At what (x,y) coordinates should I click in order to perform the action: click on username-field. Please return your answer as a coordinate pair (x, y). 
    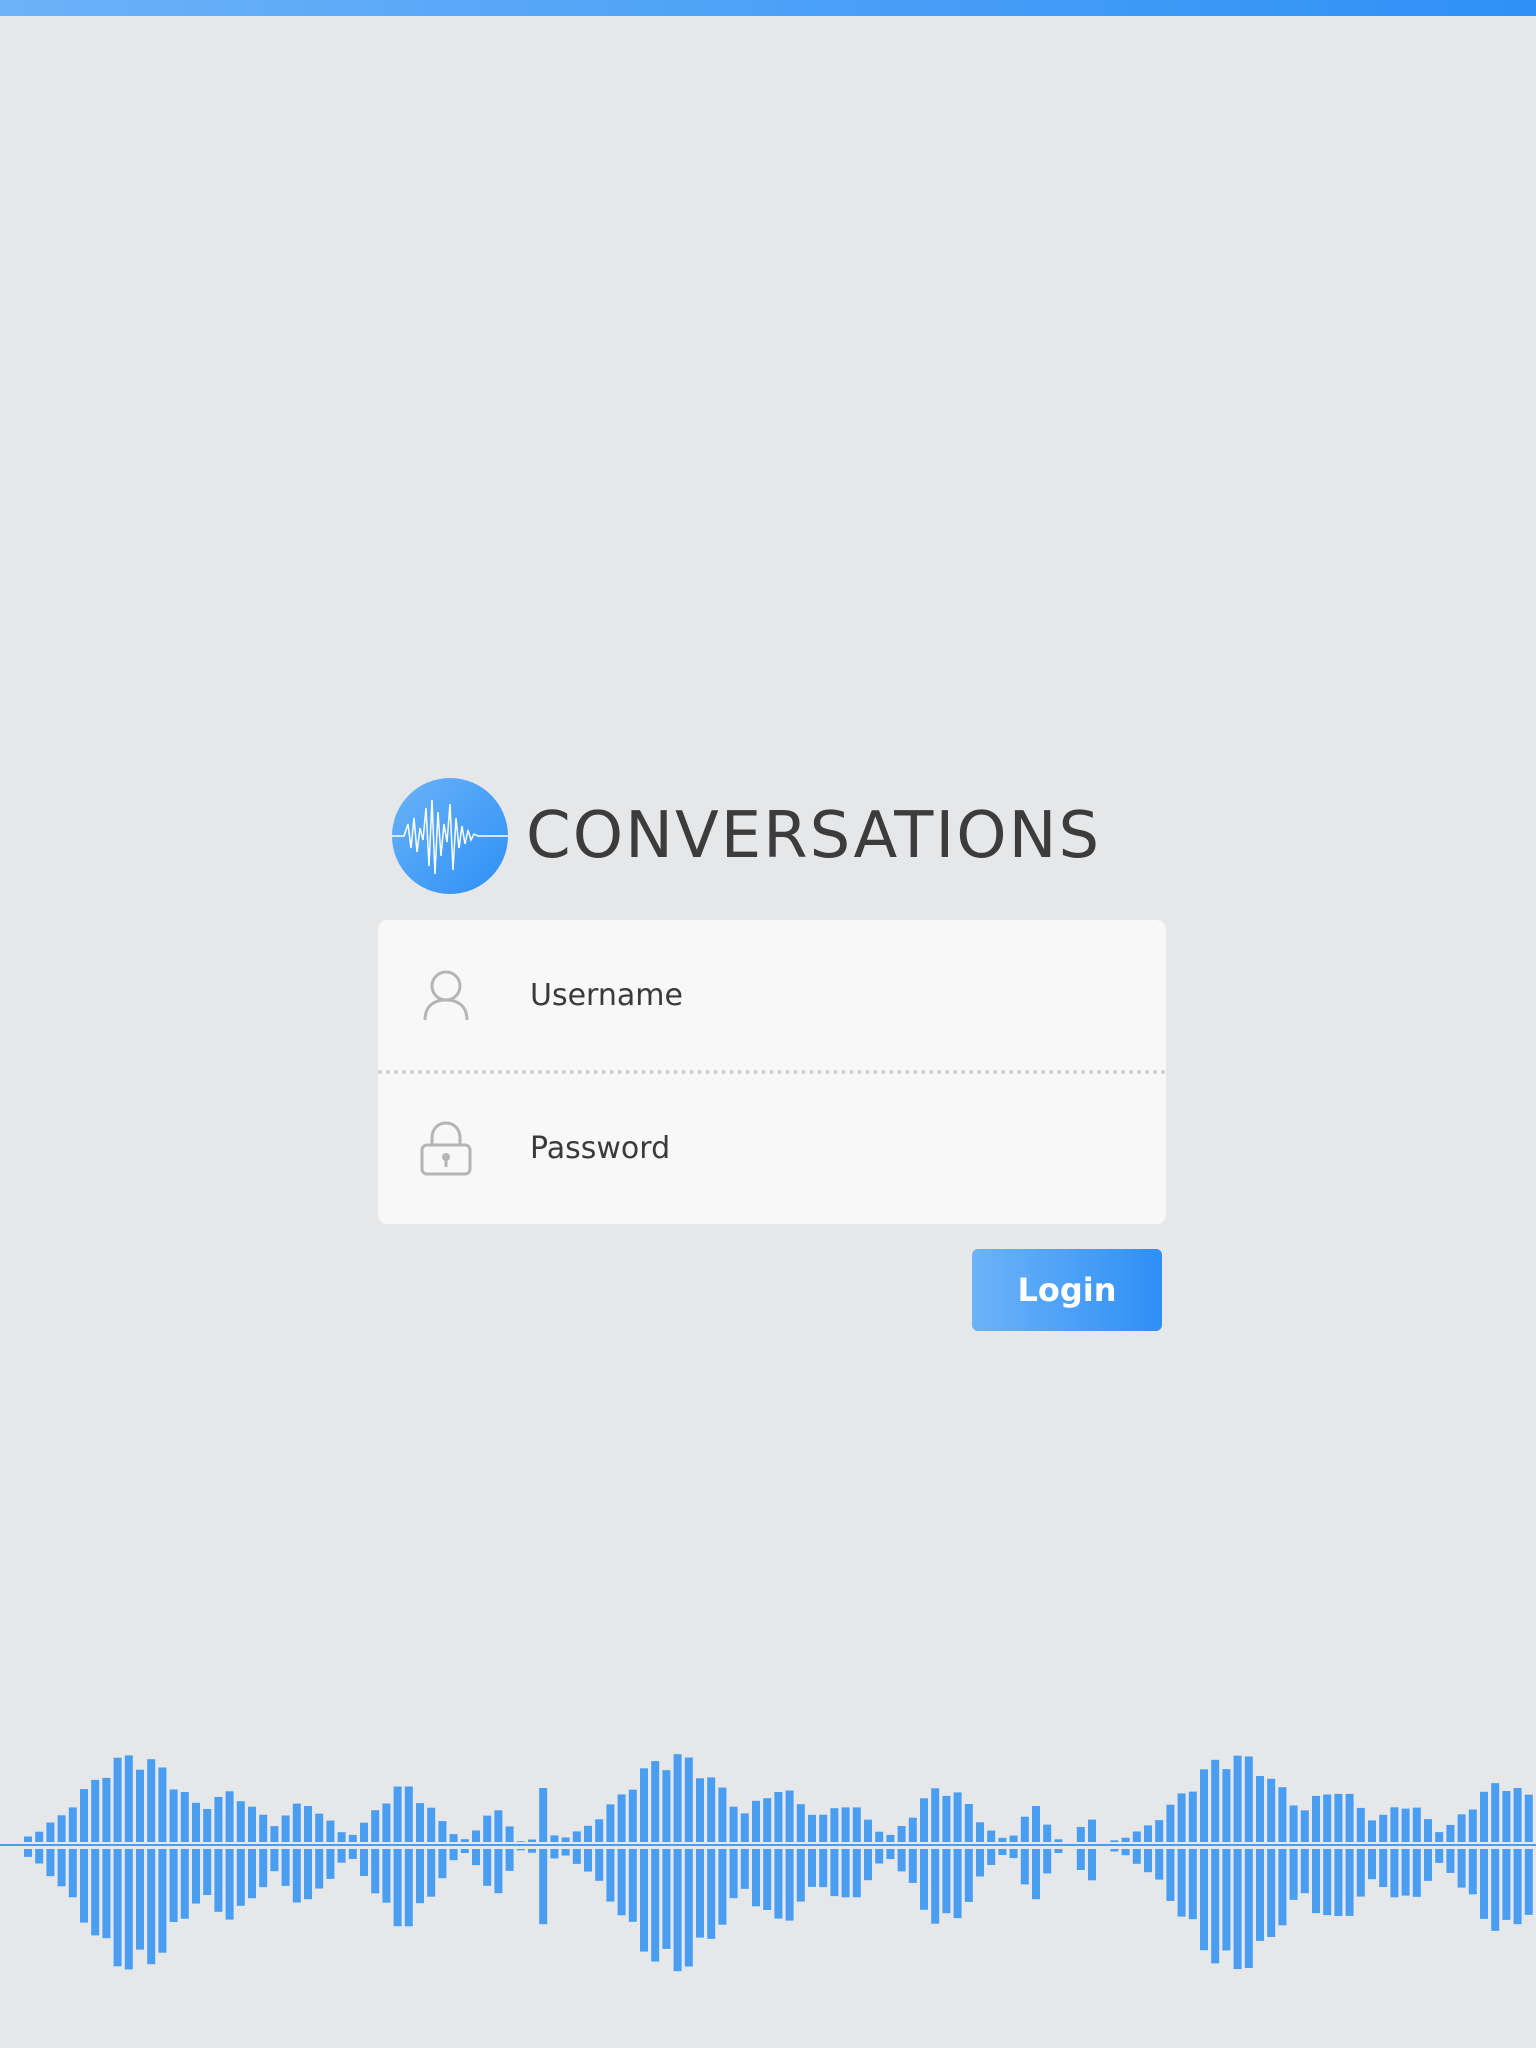
    Looking at the image, I should click on (772, 995).